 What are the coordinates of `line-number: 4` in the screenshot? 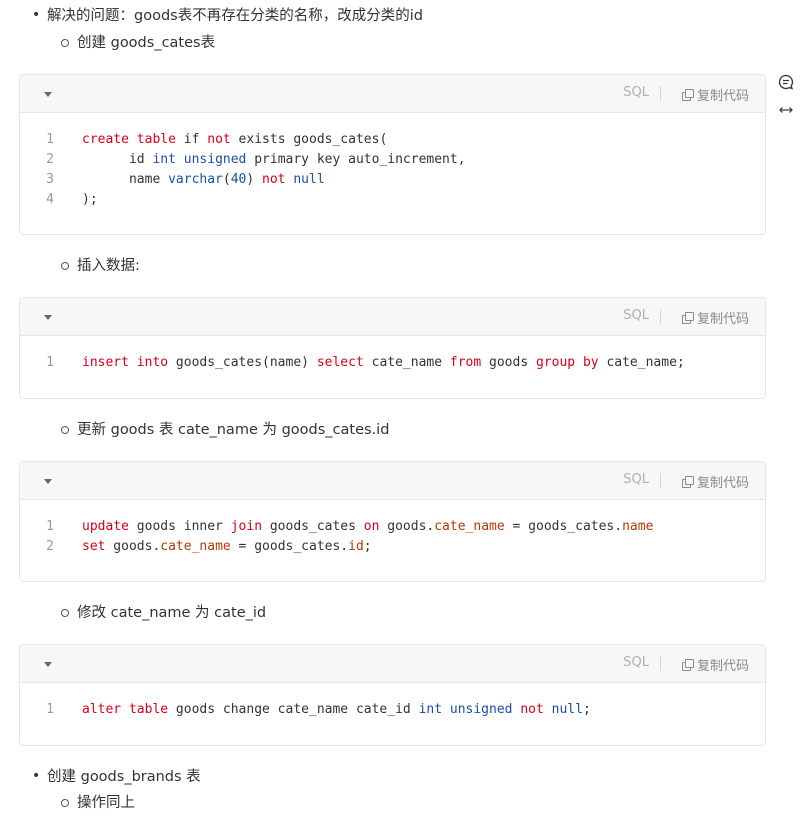 It's located at (50, 199).